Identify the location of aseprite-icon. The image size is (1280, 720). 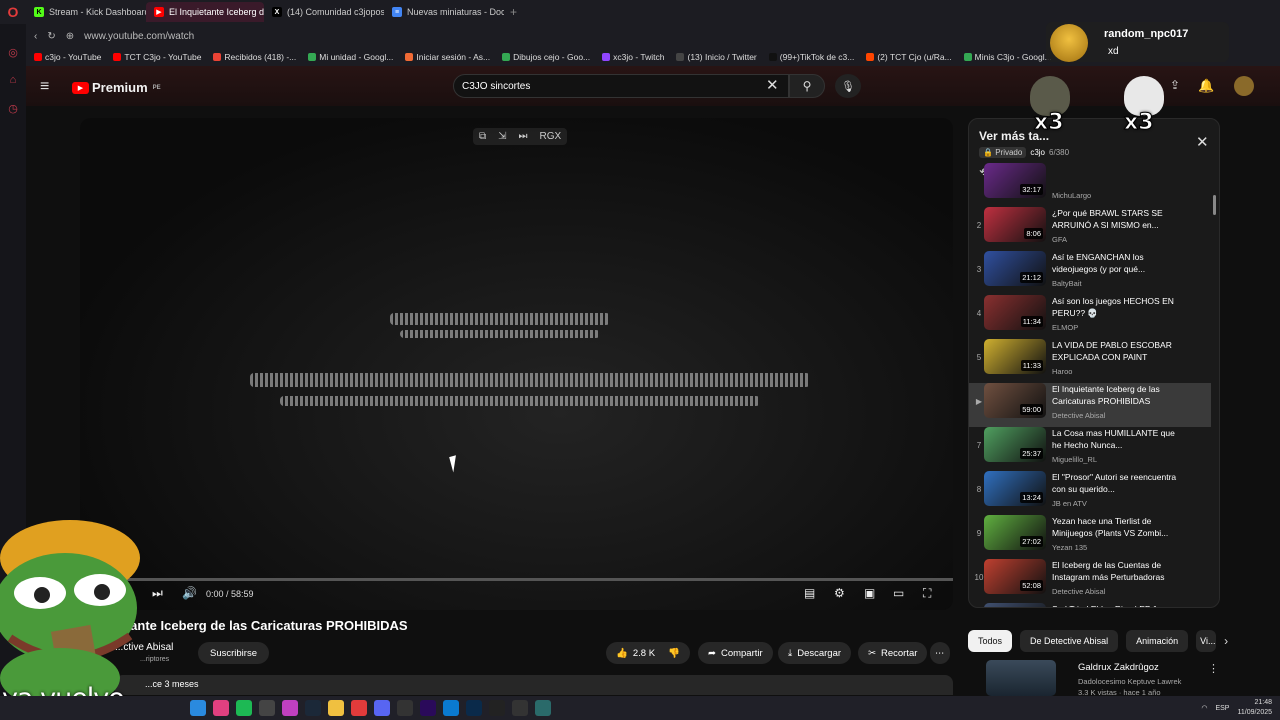
(543, 708).